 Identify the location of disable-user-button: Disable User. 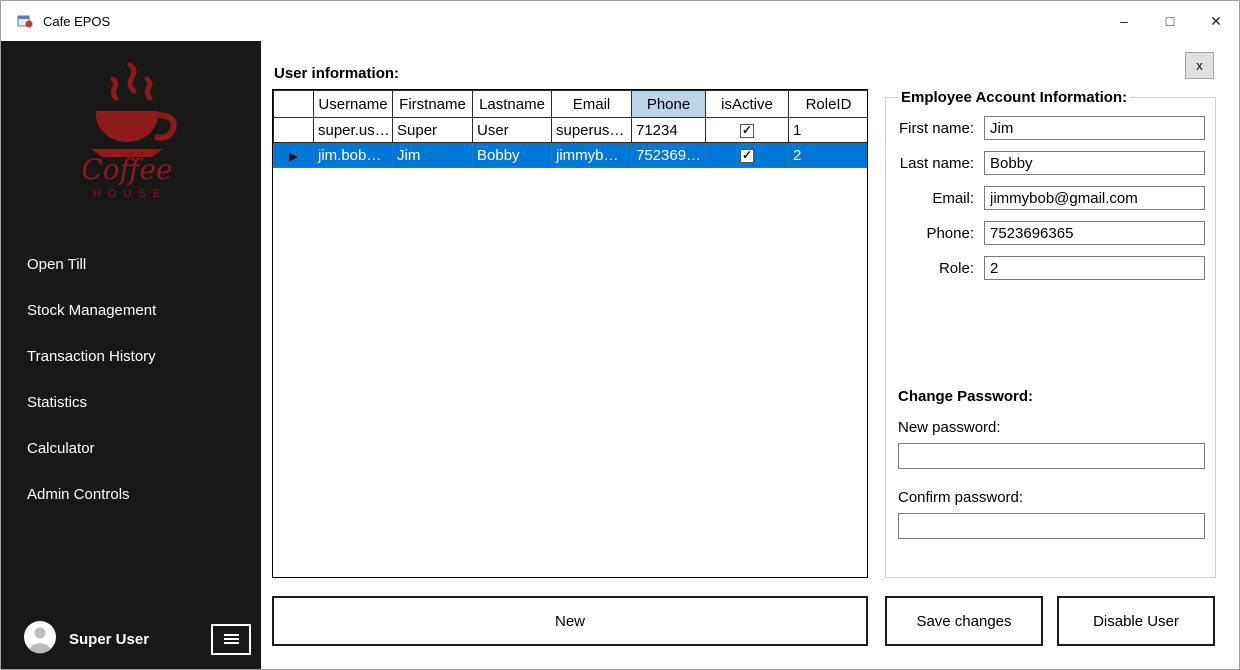
(1136, 621).